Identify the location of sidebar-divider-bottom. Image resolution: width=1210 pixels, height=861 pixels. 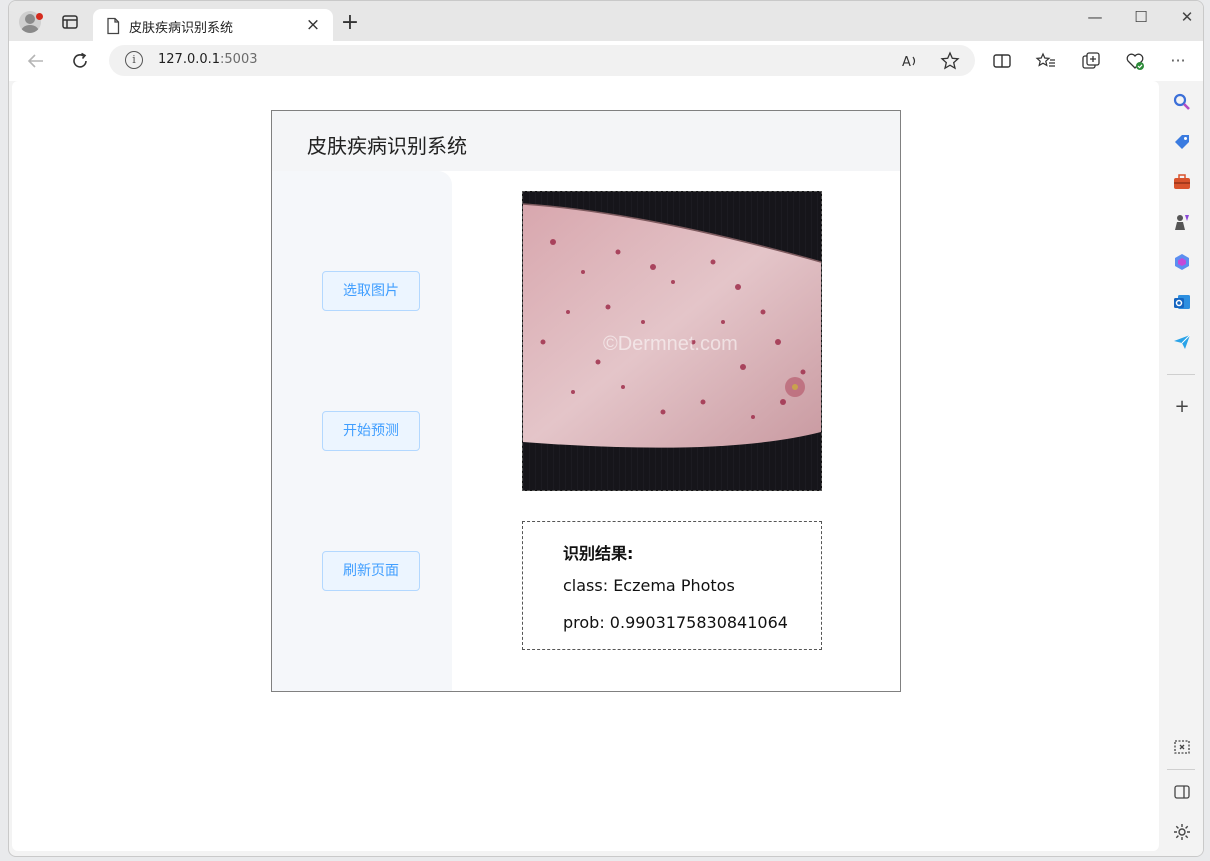
(1181, 769).